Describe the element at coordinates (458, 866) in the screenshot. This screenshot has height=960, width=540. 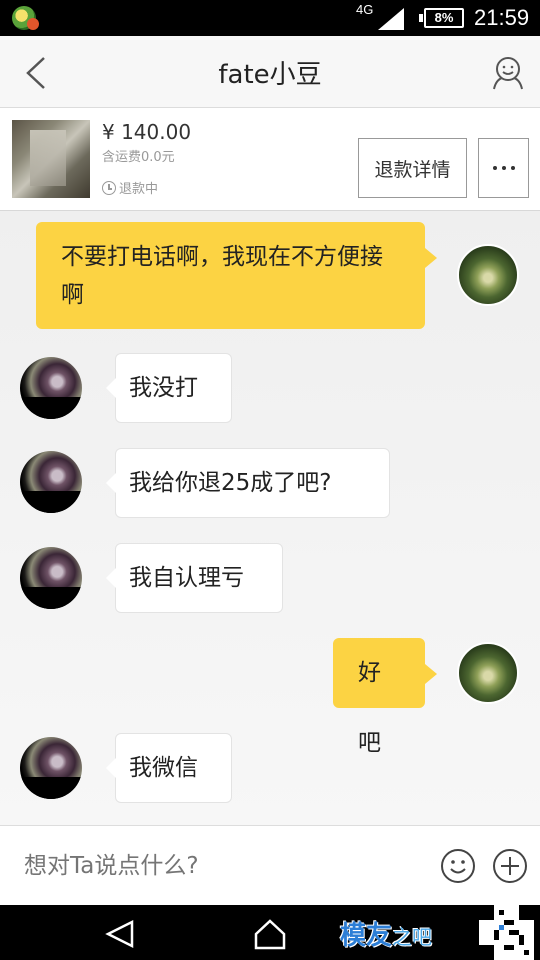
I see `emoji-icon` at that location.